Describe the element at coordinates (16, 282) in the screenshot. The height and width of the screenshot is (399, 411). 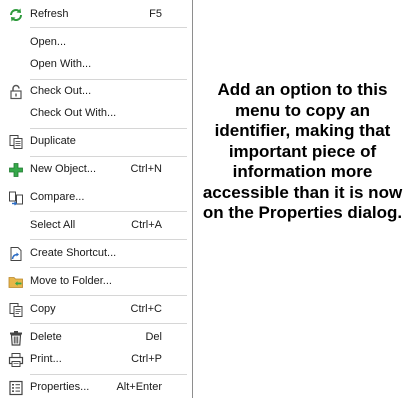
I see `folder-icon` at that location.